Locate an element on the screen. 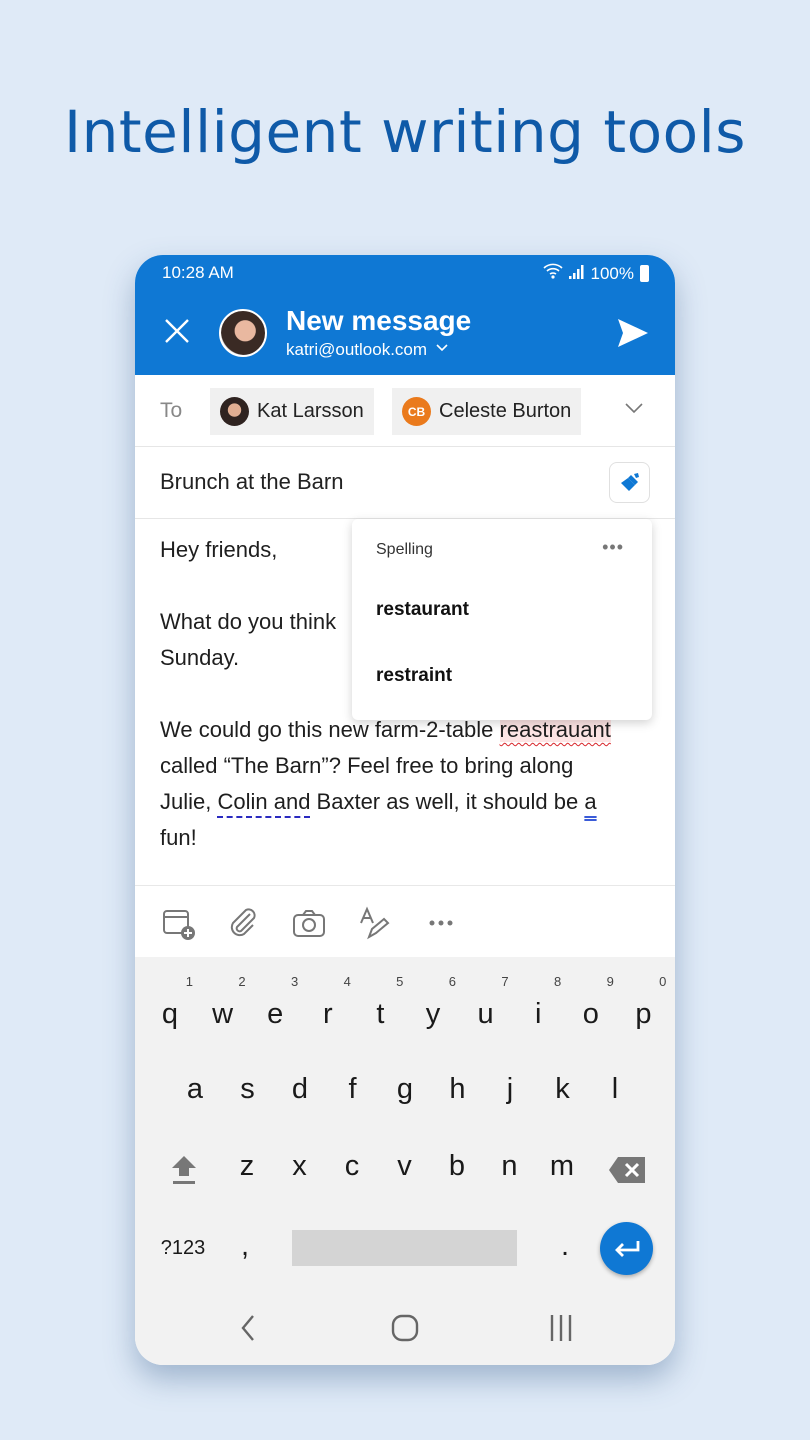  symbols-key: ?123 is located at coordinates (183, 1248).